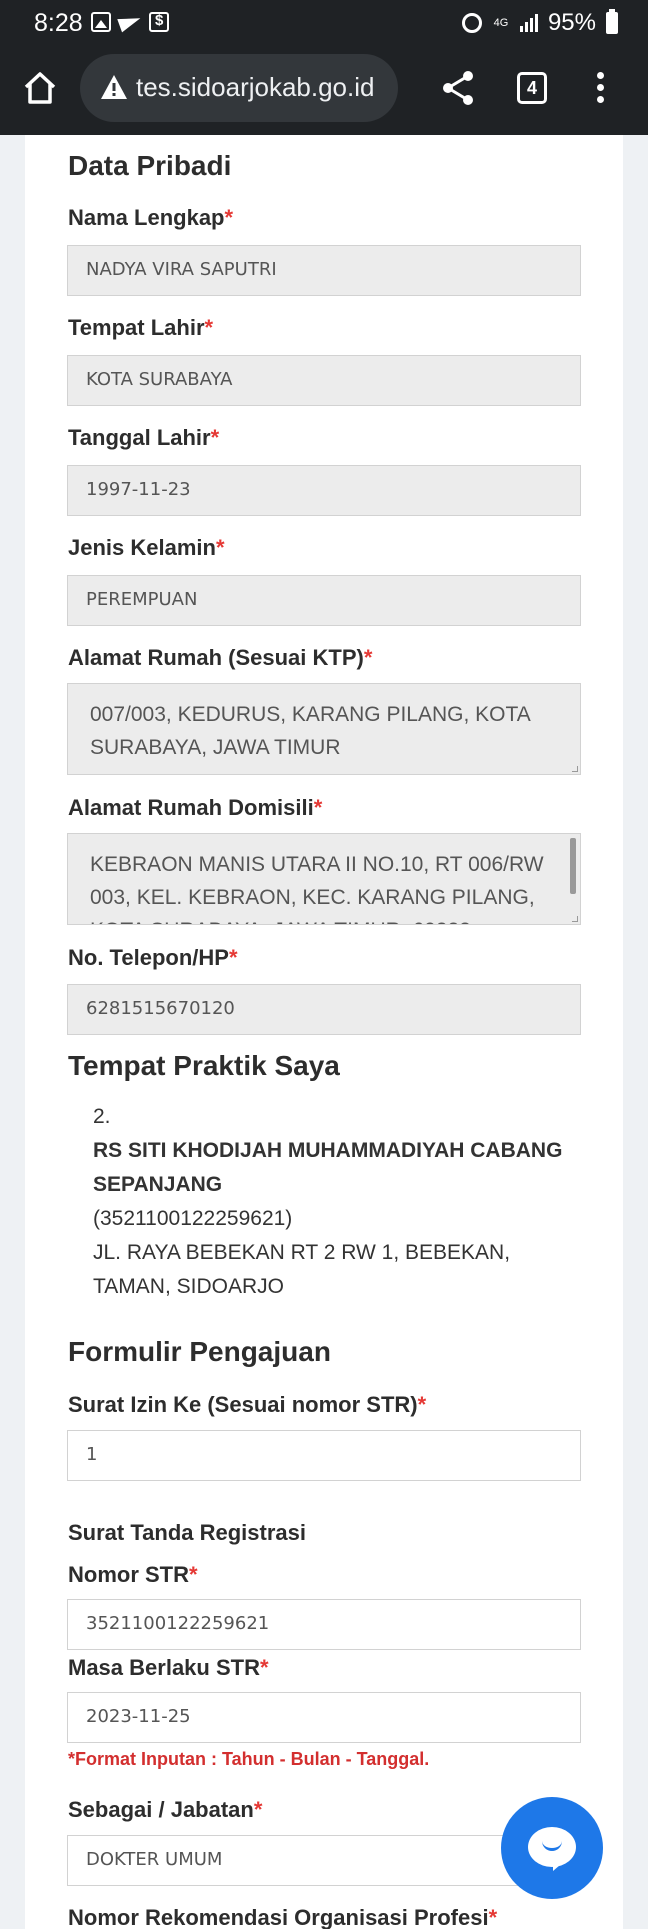 The image size is (648, 1929). I want to click on alamat-domisili-label: Alamat Rumah Domisili*, so click(195, 807).